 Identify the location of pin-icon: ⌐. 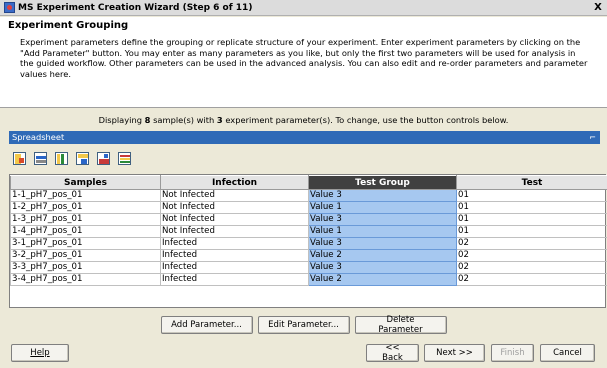
(592, 137).